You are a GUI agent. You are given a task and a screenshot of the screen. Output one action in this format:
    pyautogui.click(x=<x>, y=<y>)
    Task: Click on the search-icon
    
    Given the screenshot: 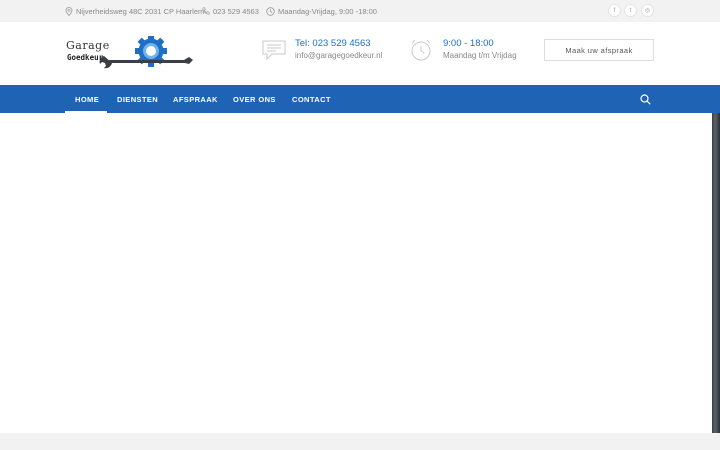 What is the action you would take?
    pyautogui.click(x=645, y=99)
    